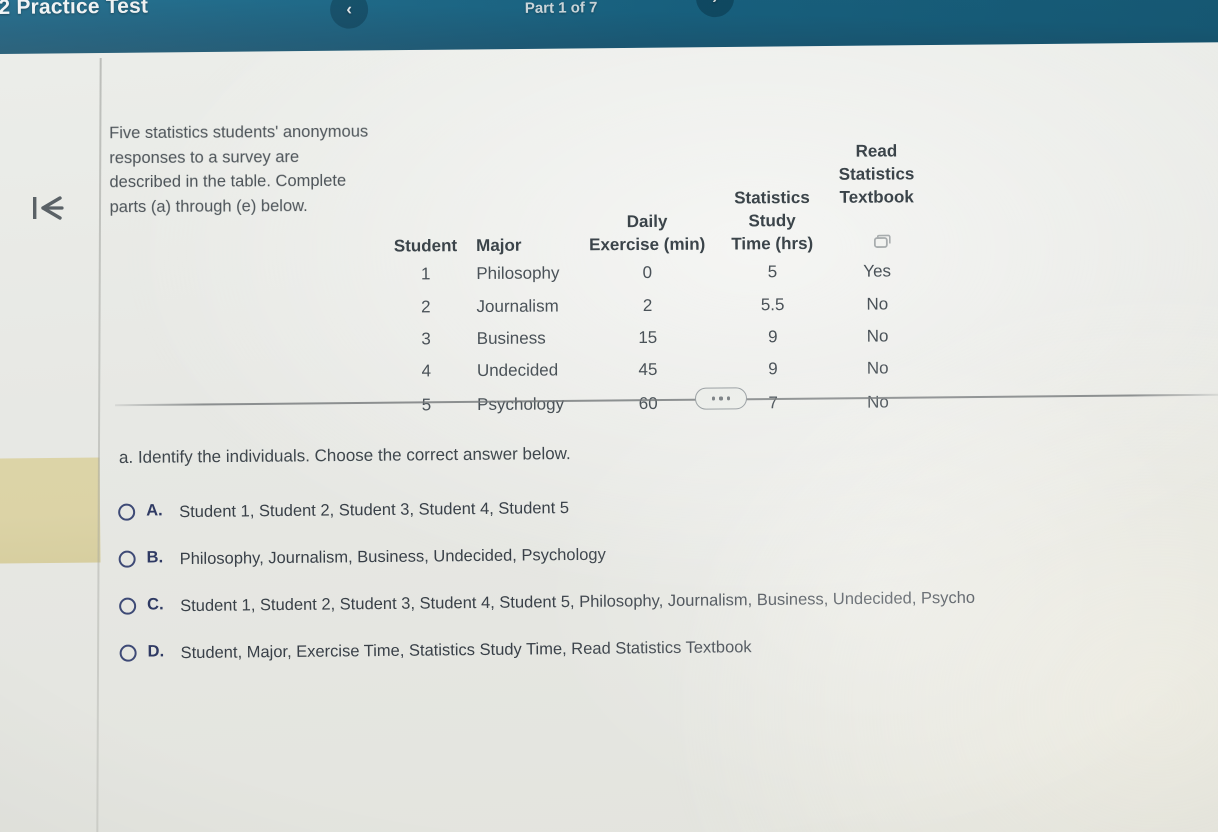 This screenshot has height=832, width=1218. I want to click on option-d-letter: D., so click(156, 651).